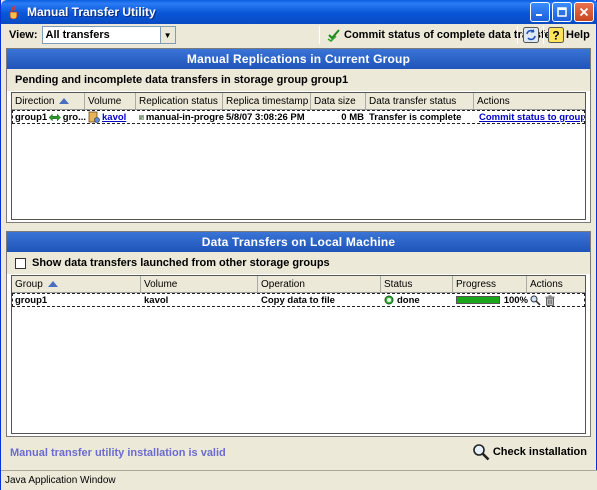  I want to click on column-header-progress: Progress, so click(490, 284).